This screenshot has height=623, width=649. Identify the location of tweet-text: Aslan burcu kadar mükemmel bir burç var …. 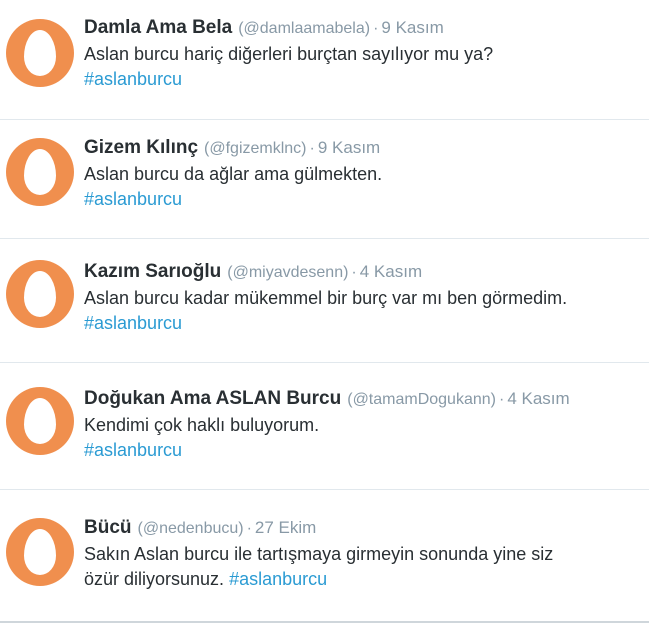
(326, 298).